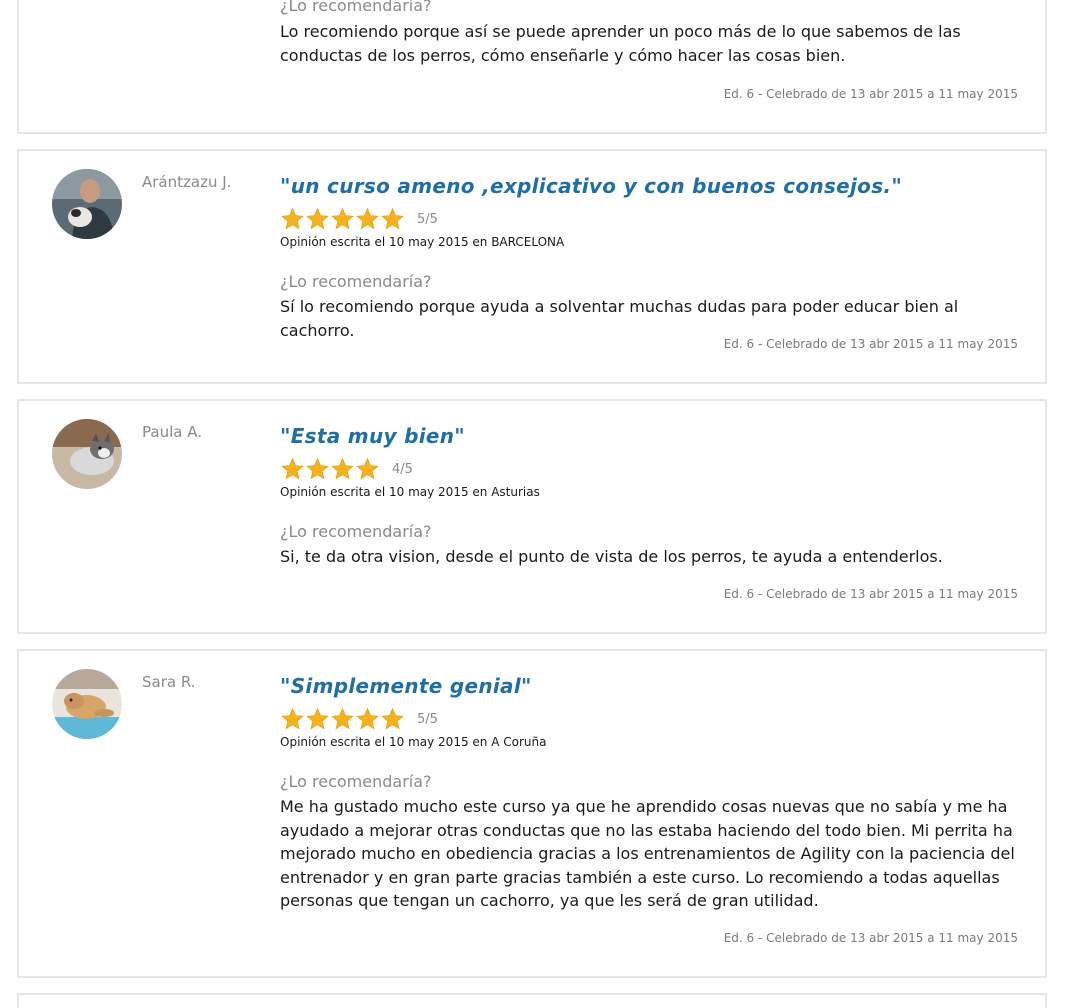 This screenshot has height=1008, width=1065. I want to click on rating-score: 4/5, so click(402, 469).